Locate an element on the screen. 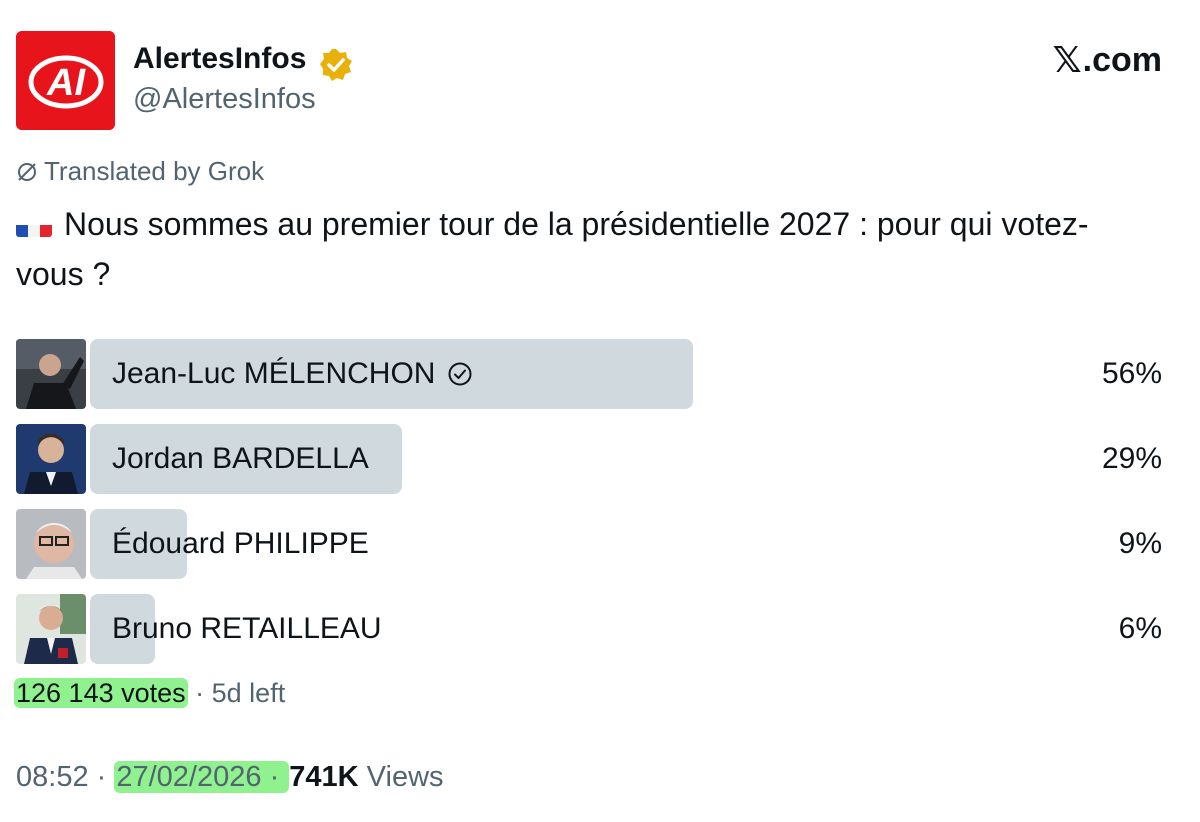  vote-count: 126 143 votes is located at coordinates (101, 693).